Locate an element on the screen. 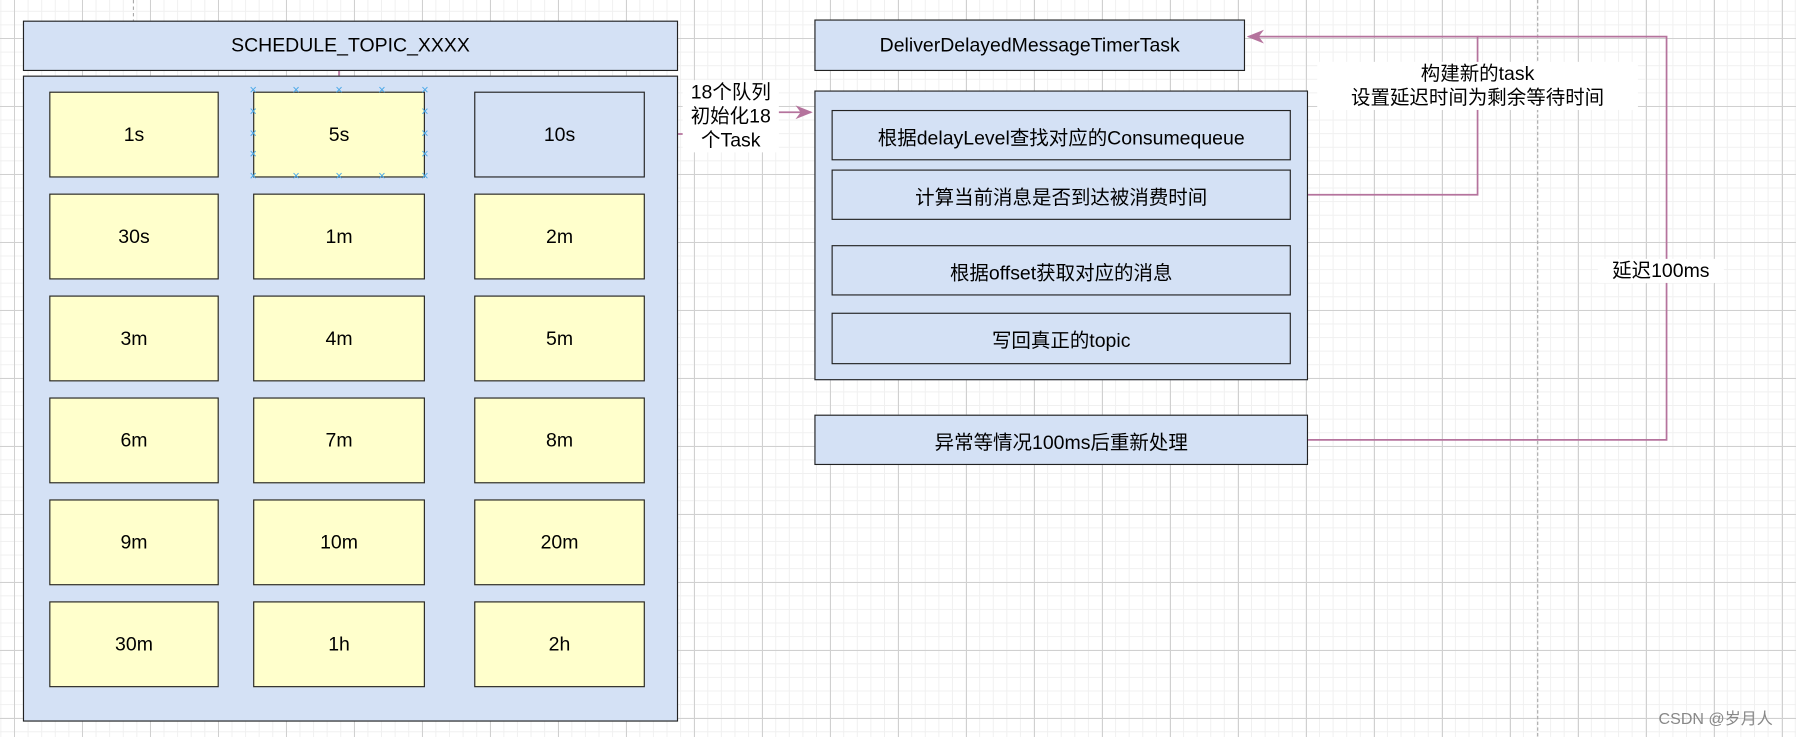  delay-level-cell: 2m is located at coordinates (559, 236).